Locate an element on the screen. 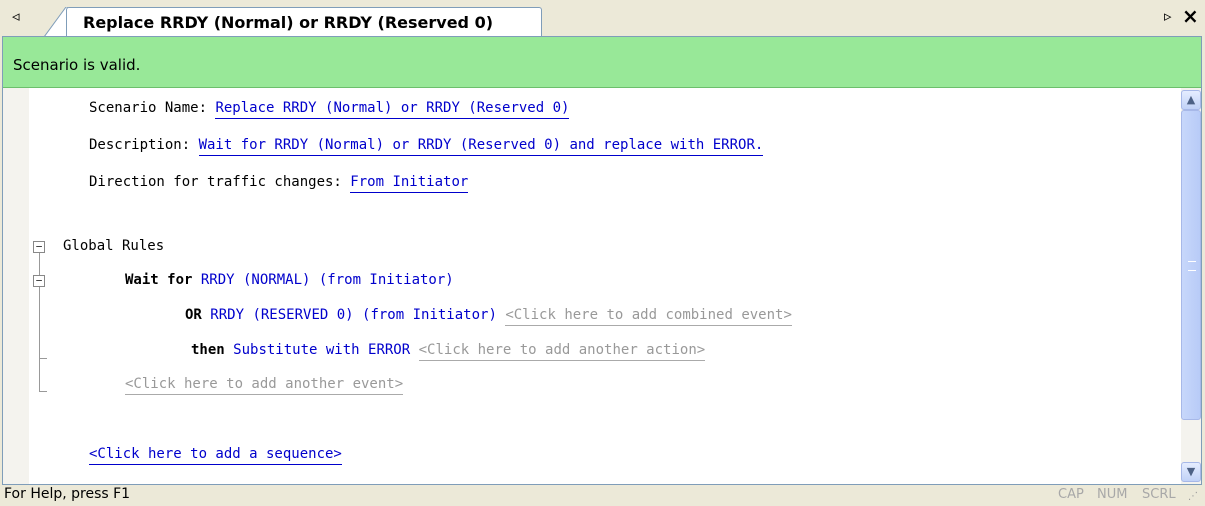 This screenshot has width=1205, height=506. grip-icon is located at coordinates (1192, 266).